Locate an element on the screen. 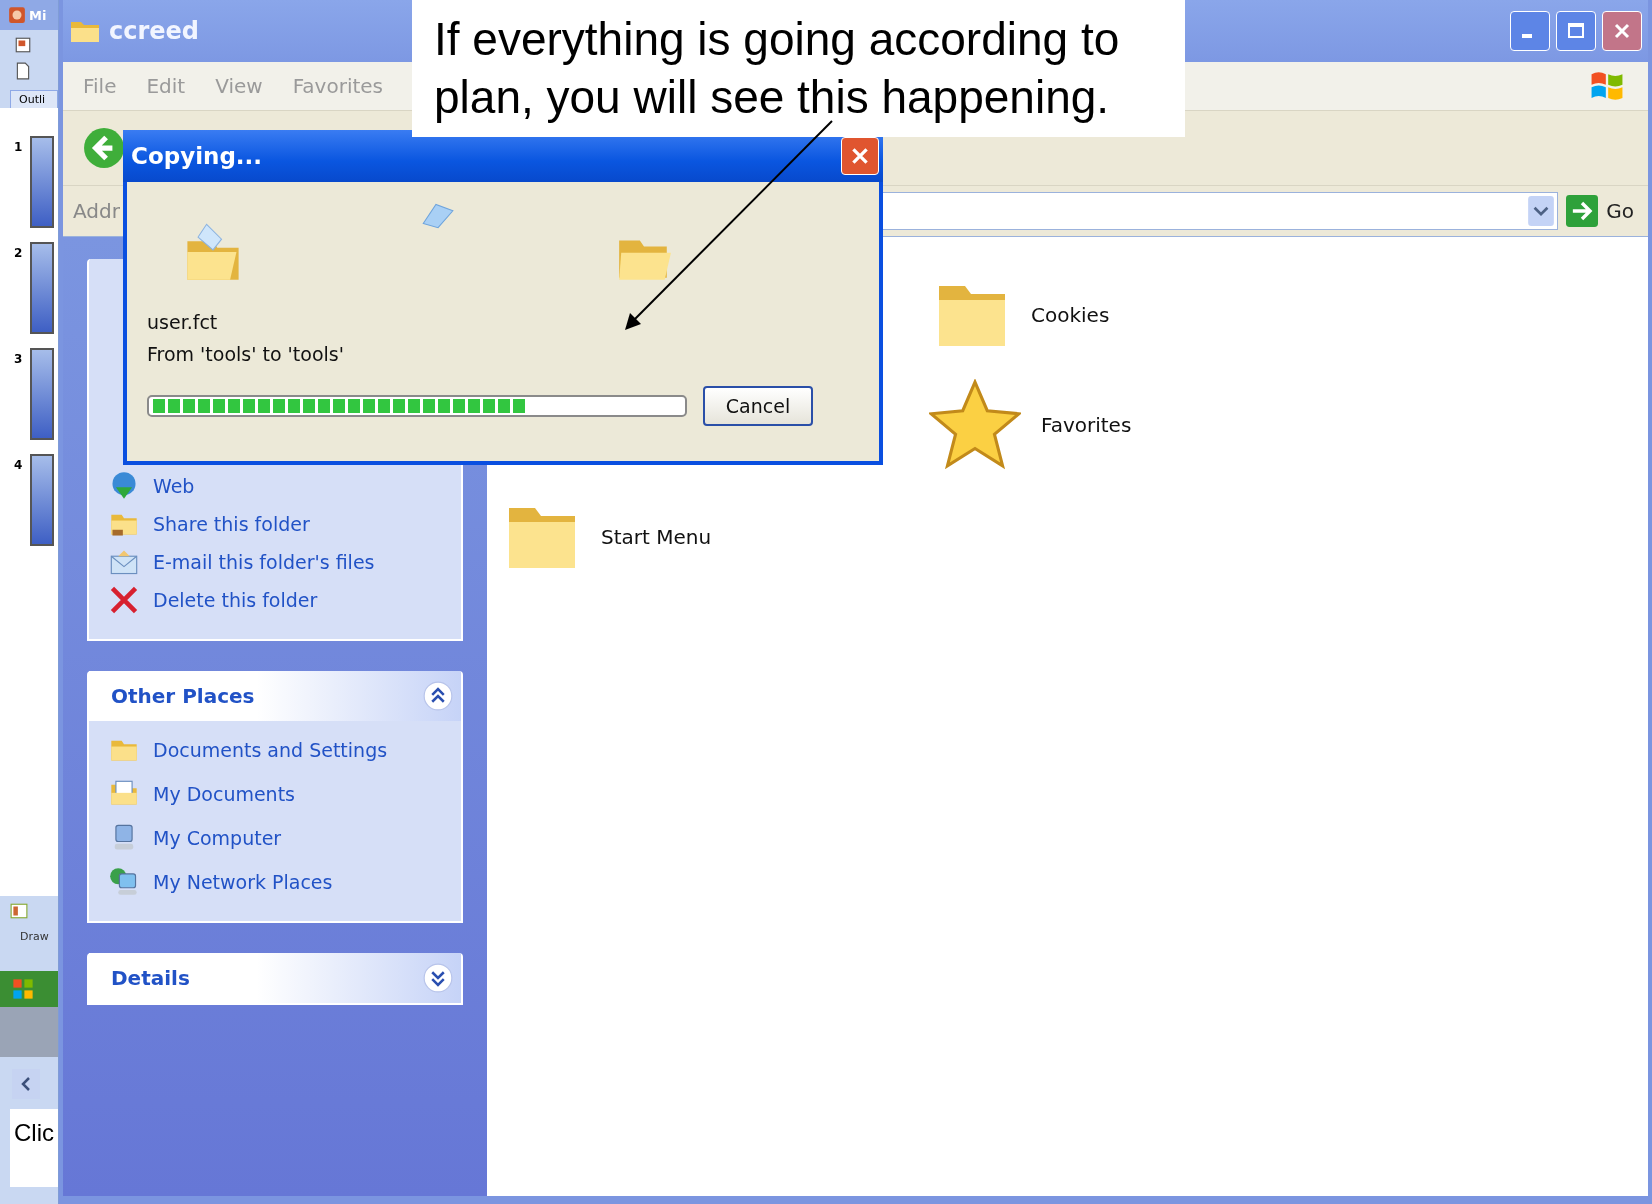 This screenshot has height=1204, width=1652. cancel-button: Cancel is located at coordinates (758, 406).